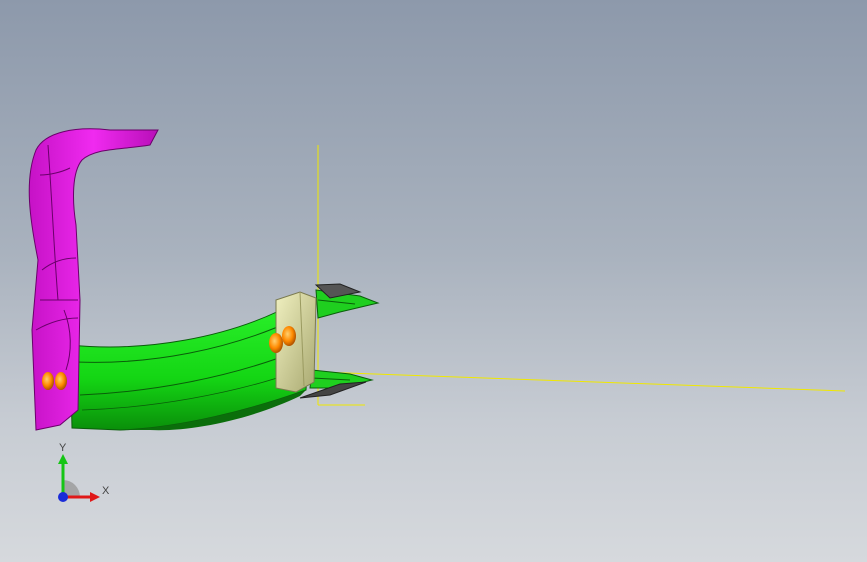 This screenshot has width=867, height=562. Describe the element at coordinates (85, 475) in the screenshot. I see `view-orientation-triad: Y X` at that location.